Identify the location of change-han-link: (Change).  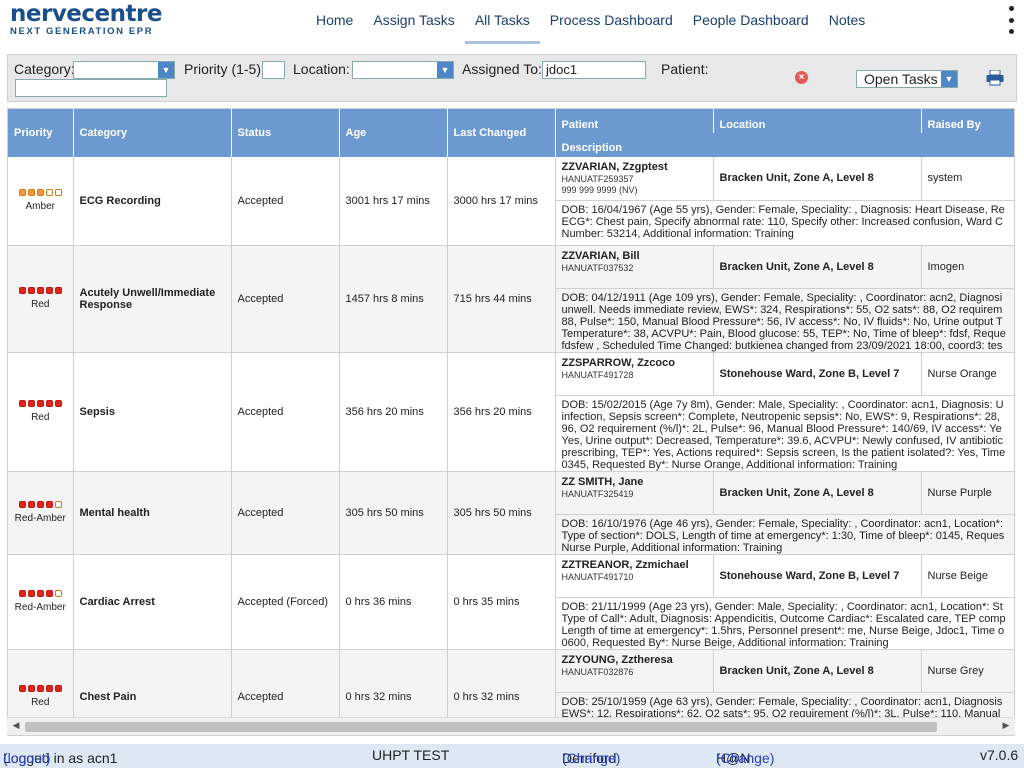
(745, 758).